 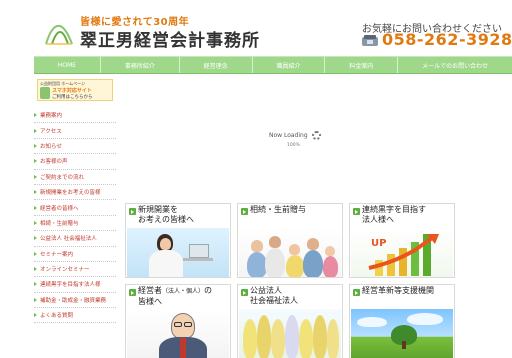 What do you see at coordinates (67, 65) in the screenshot?
I see `nav-home: HOME` at bounding box center [67, 65].